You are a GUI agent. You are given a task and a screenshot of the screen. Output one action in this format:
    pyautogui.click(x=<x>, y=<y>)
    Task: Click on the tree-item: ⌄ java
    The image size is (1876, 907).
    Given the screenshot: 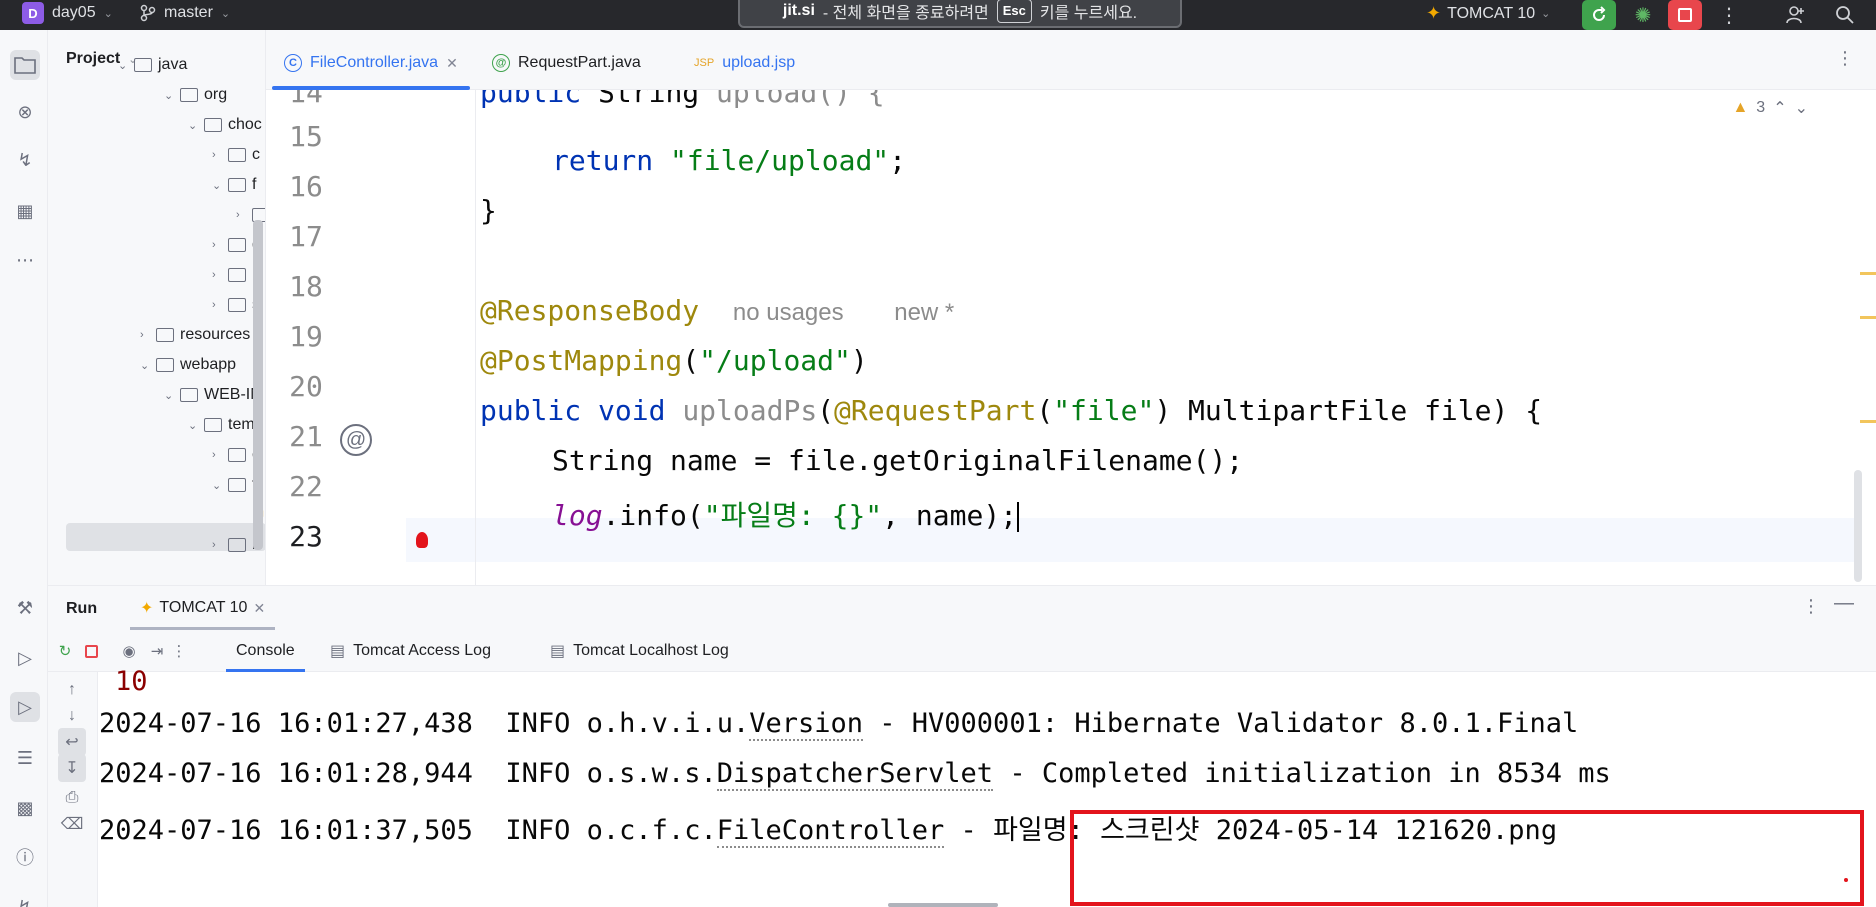 What is the action you would take?
    pyautogui.click(x=152, y=65)
    